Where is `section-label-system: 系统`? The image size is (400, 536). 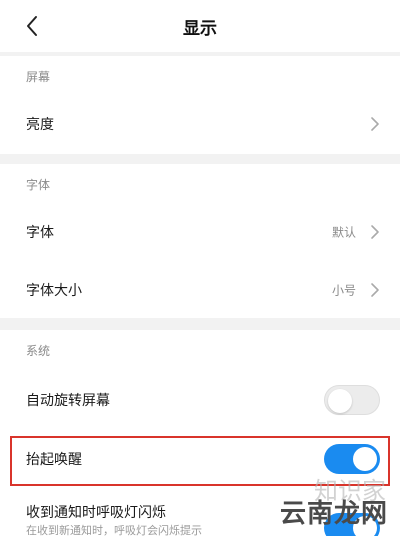 section-label-system: 系统 is located at coordinates (38, 351).